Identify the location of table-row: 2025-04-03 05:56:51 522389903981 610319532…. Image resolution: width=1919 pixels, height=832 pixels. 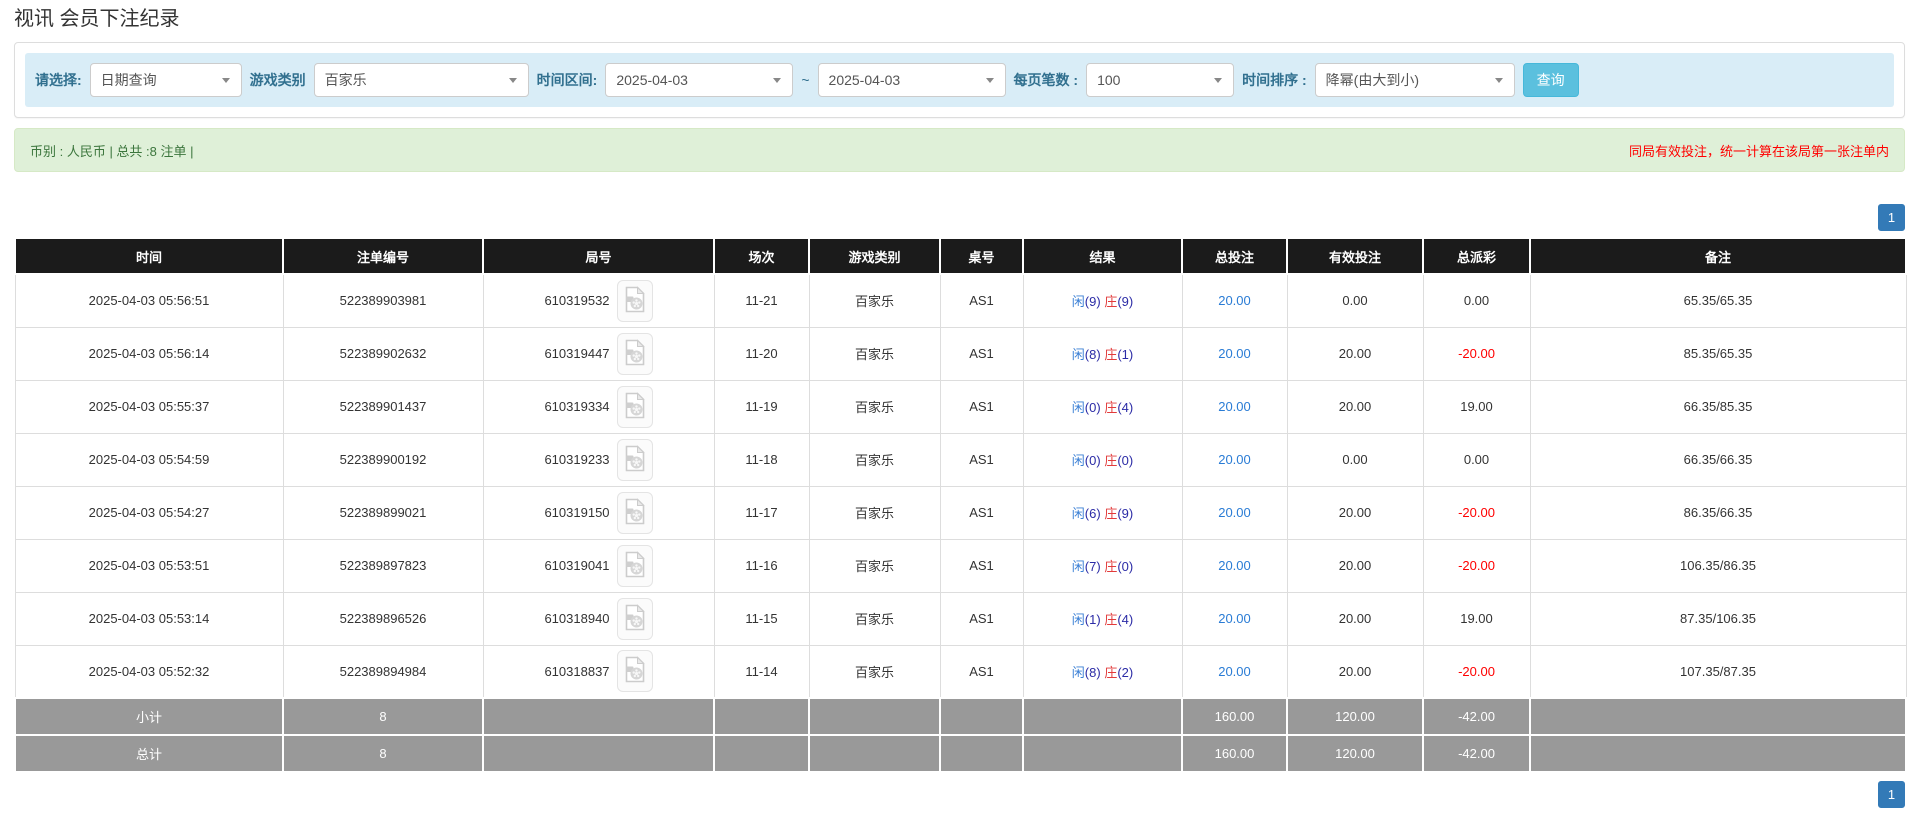
(960, 300).